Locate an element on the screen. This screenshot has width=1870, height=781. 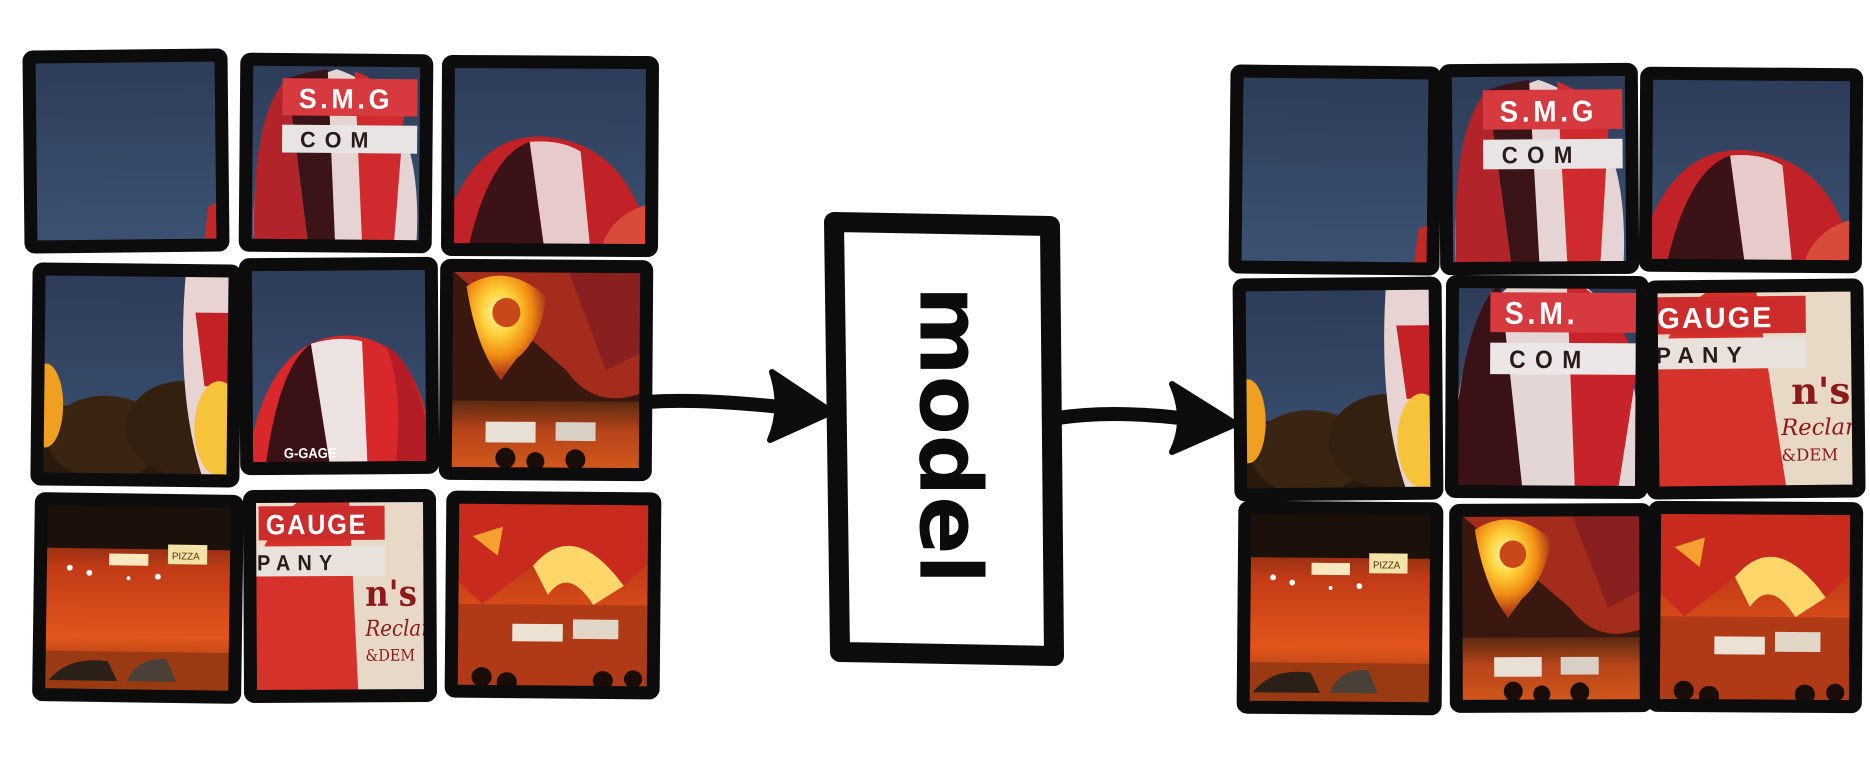
output-tile-2-balloon-top-center is located at coordinates (1539, 169).